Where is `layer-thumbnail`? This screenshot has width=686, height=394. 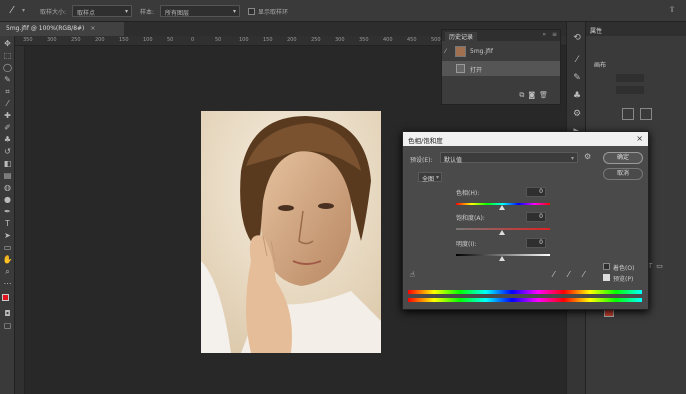
layer-thumbnail is located at coordinates (609, 313).